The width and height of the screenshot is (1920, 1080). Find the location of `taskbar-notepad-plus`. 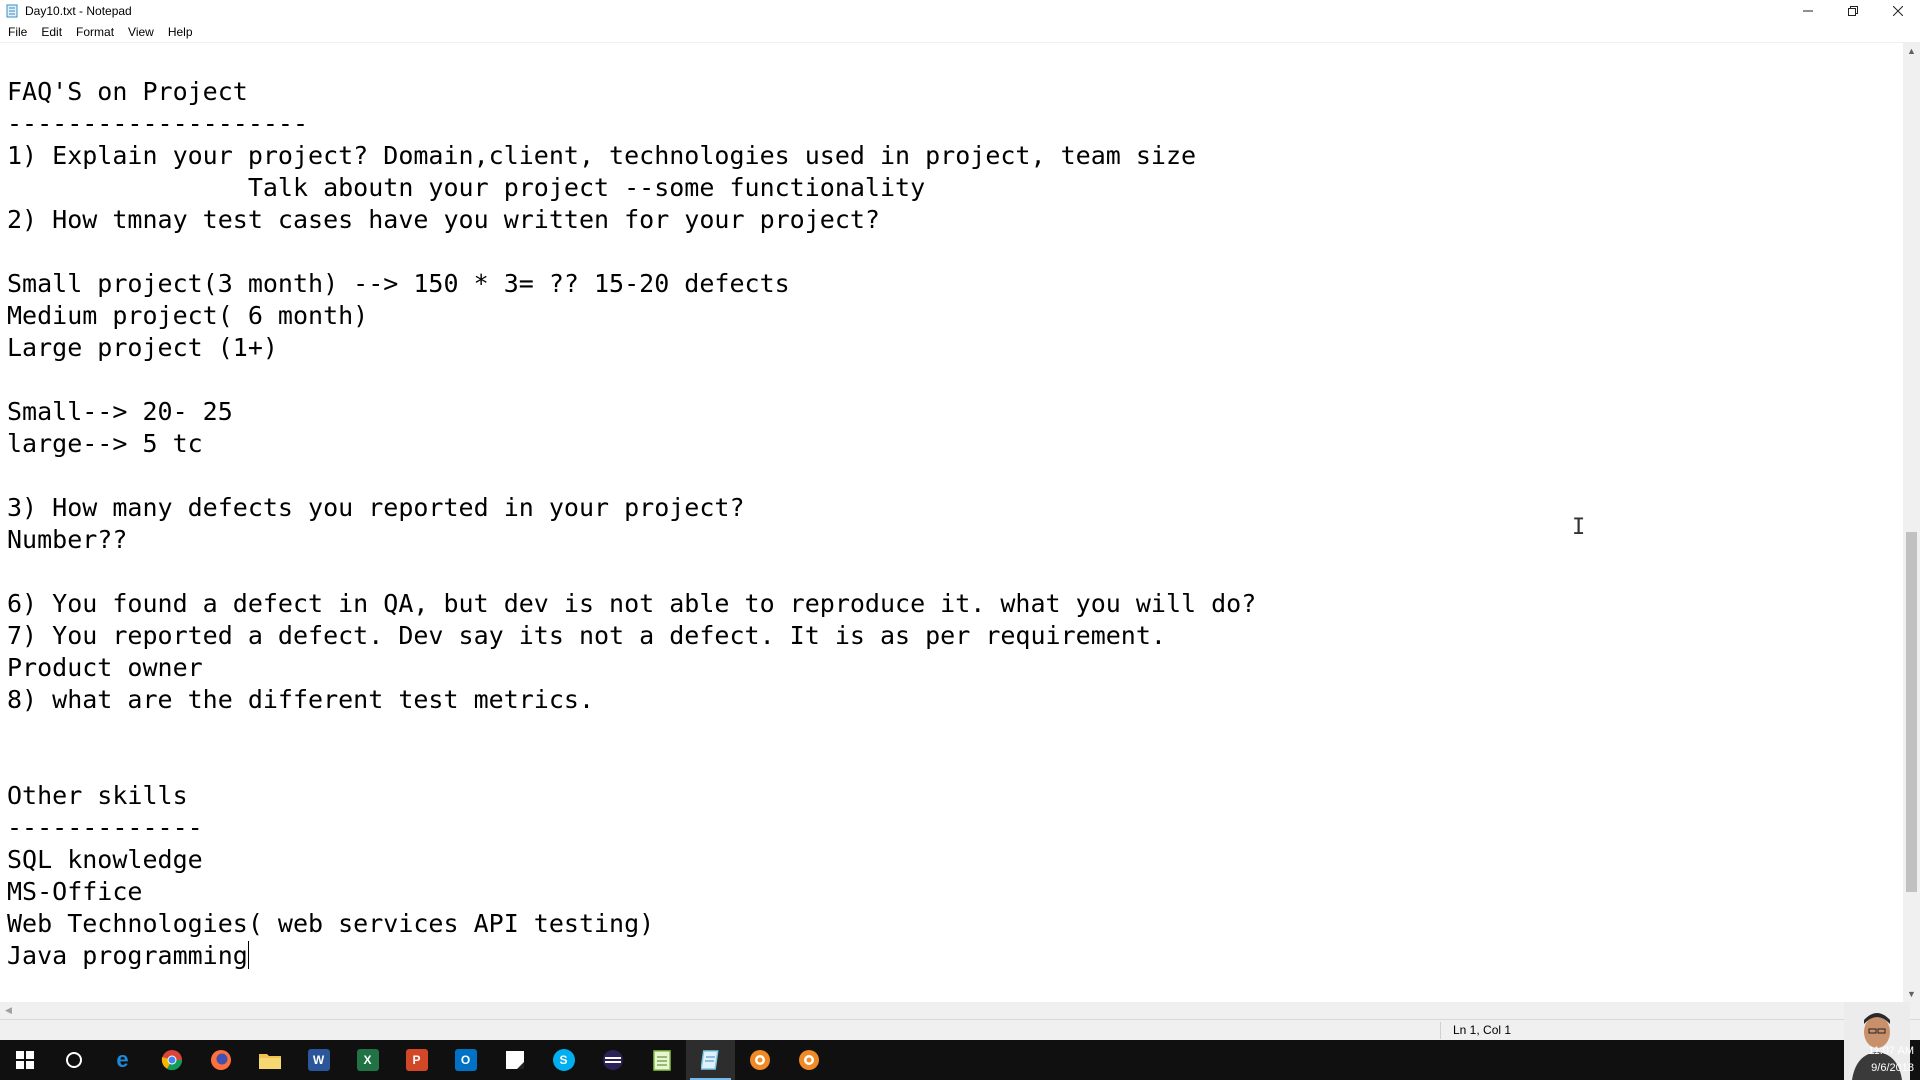

taskbar-notepad-plus is located at coordinates (661, 1060).